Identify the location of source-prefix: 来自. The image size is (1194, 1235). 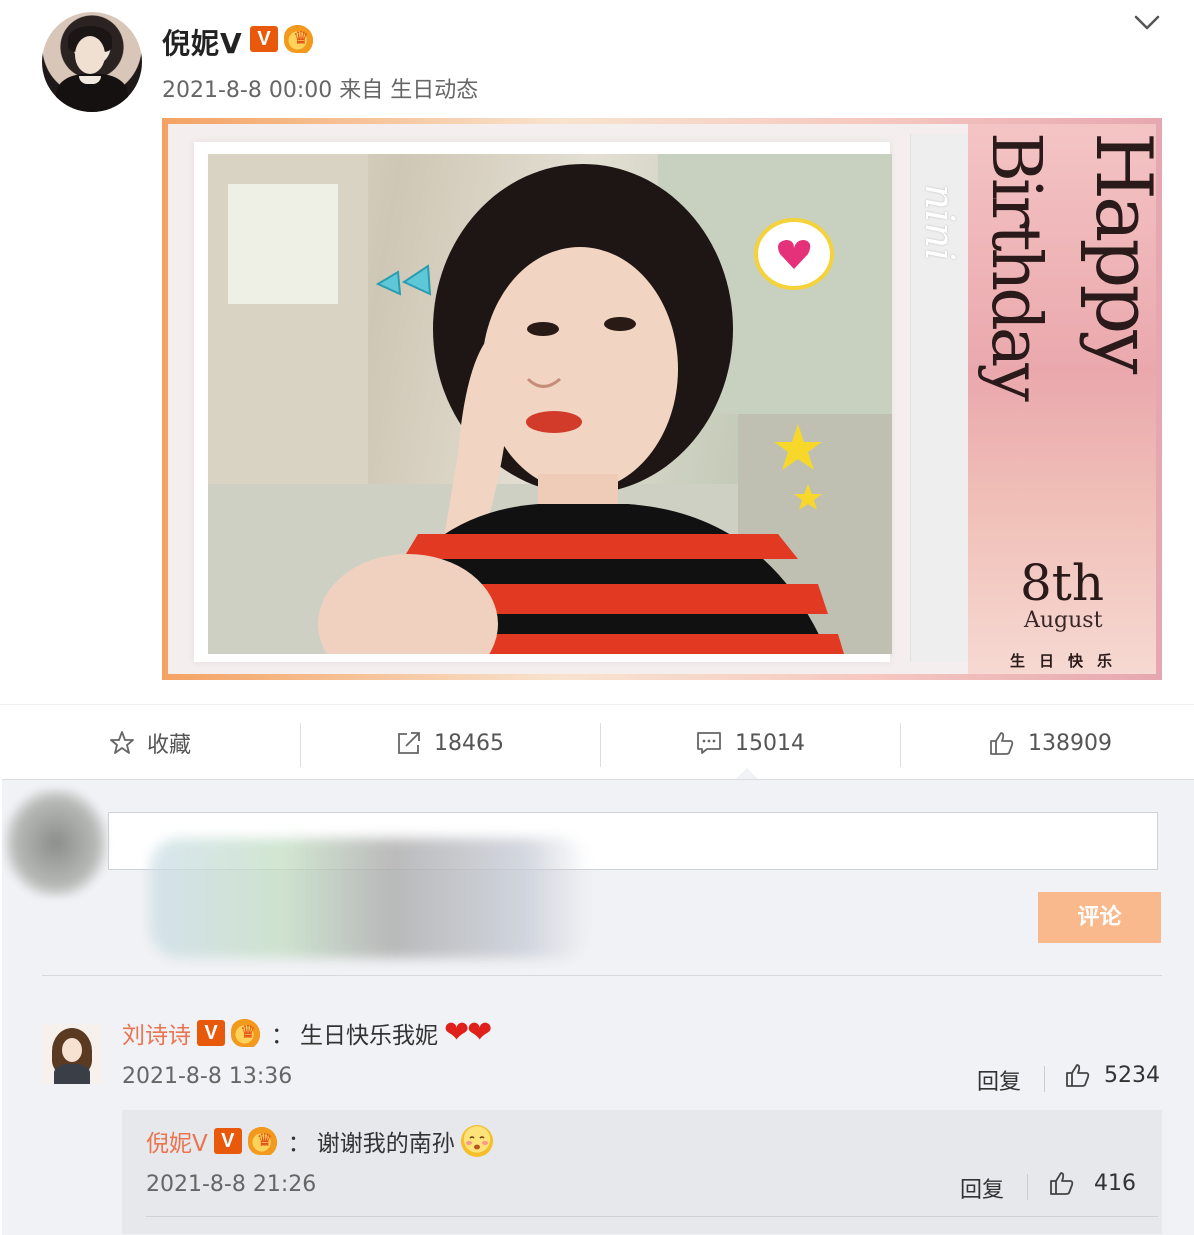
(361, 90).